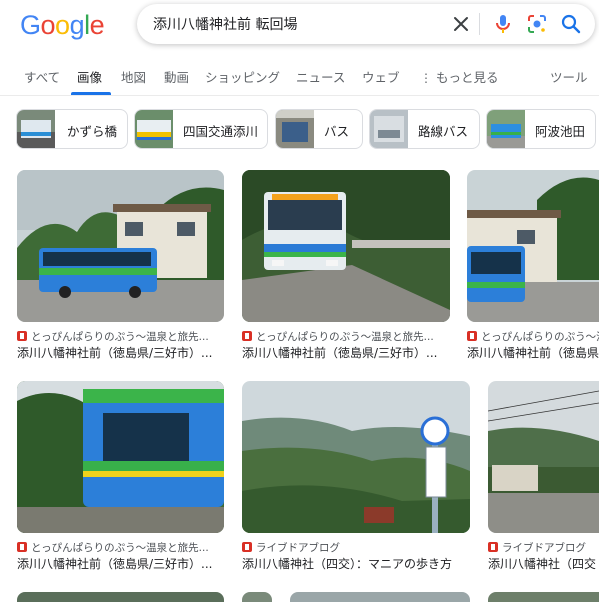 Image resolution: width=599 pixels, height=602 pixels. I want to click on chip-bus: バス, so click(319, 129).